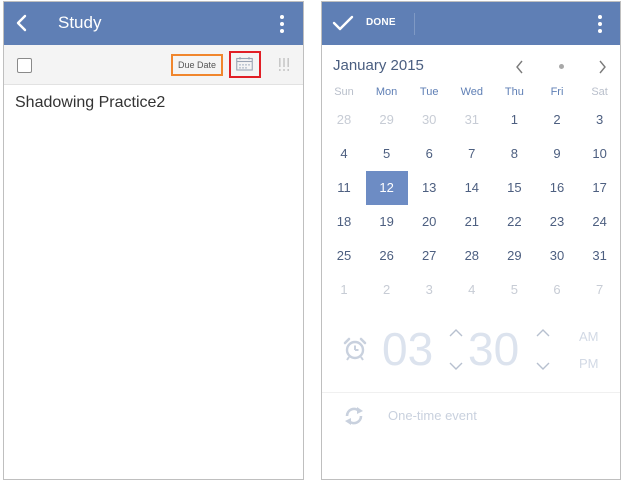 The width and height of the screenshot is (624, 482). Describe the element at coordinates (429, 154) in the screenshot. I see `calendar-day: 6` at that location.